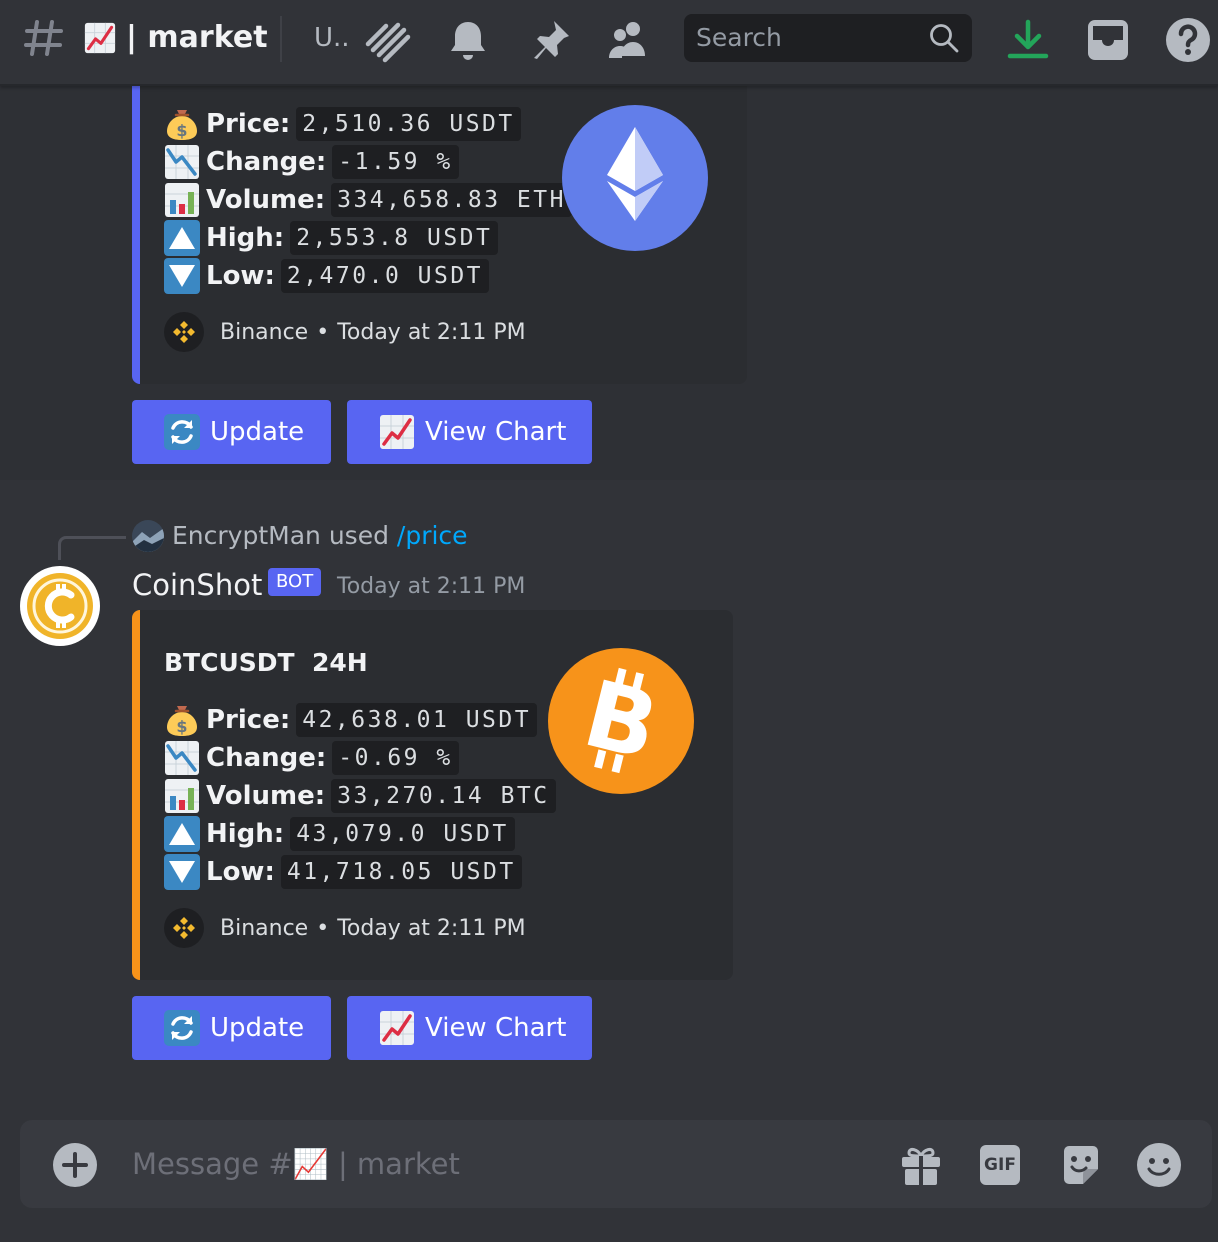 The width and height of the screenshot is (1218, 1242). I want to click on thread-label: U.., so click(332, 38).